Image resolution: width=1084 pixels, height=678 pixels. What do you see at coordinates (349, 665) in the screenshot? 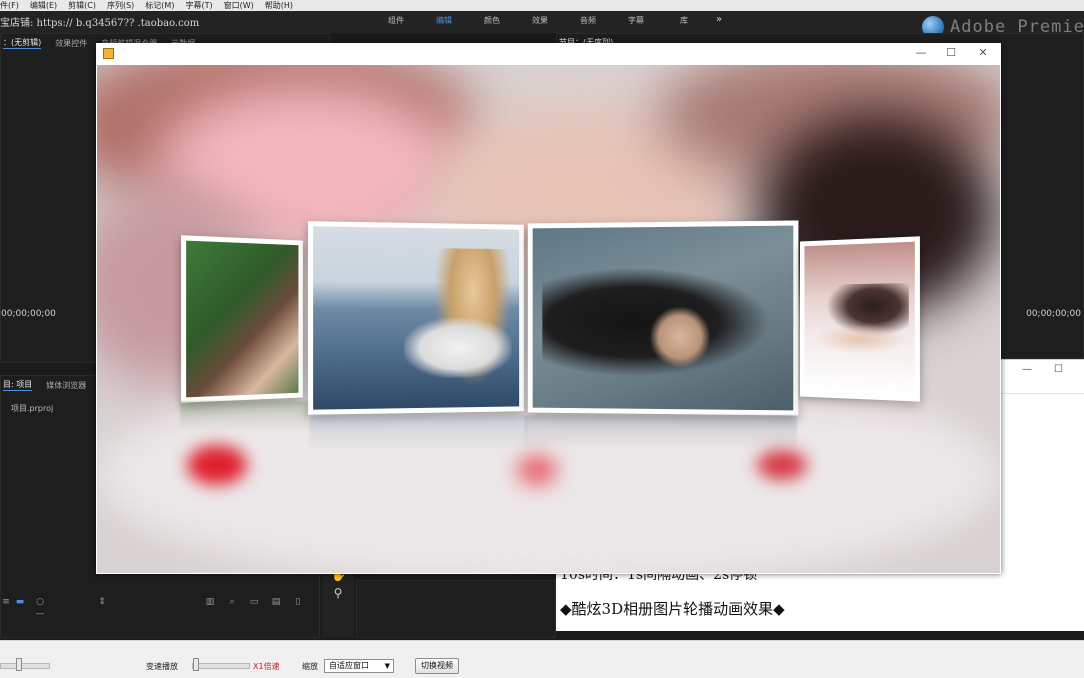
I see `zoom-select-value: 自适应窗口` at bounding box center [349, 665].